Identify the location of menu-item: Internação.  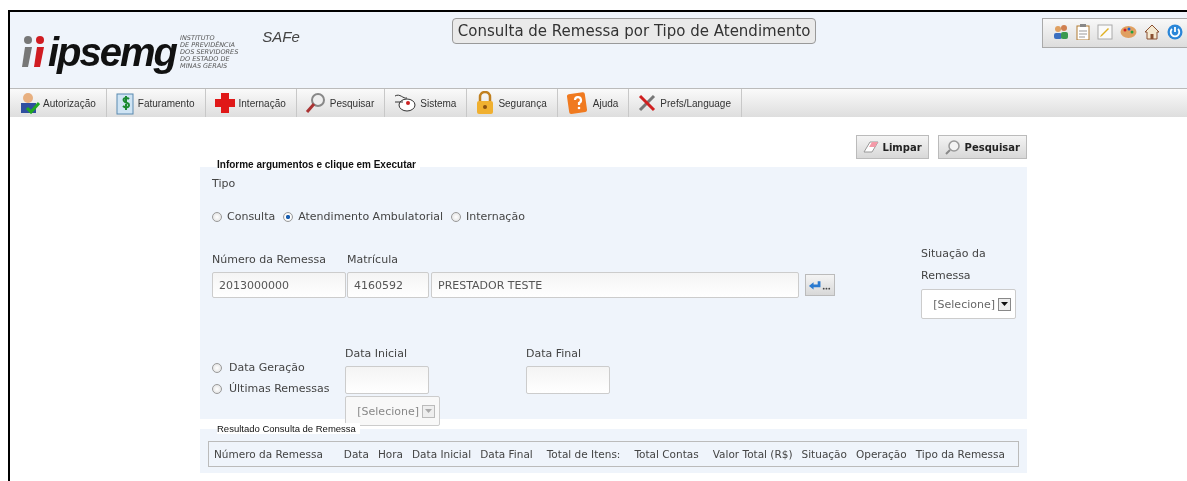
(251, 103).